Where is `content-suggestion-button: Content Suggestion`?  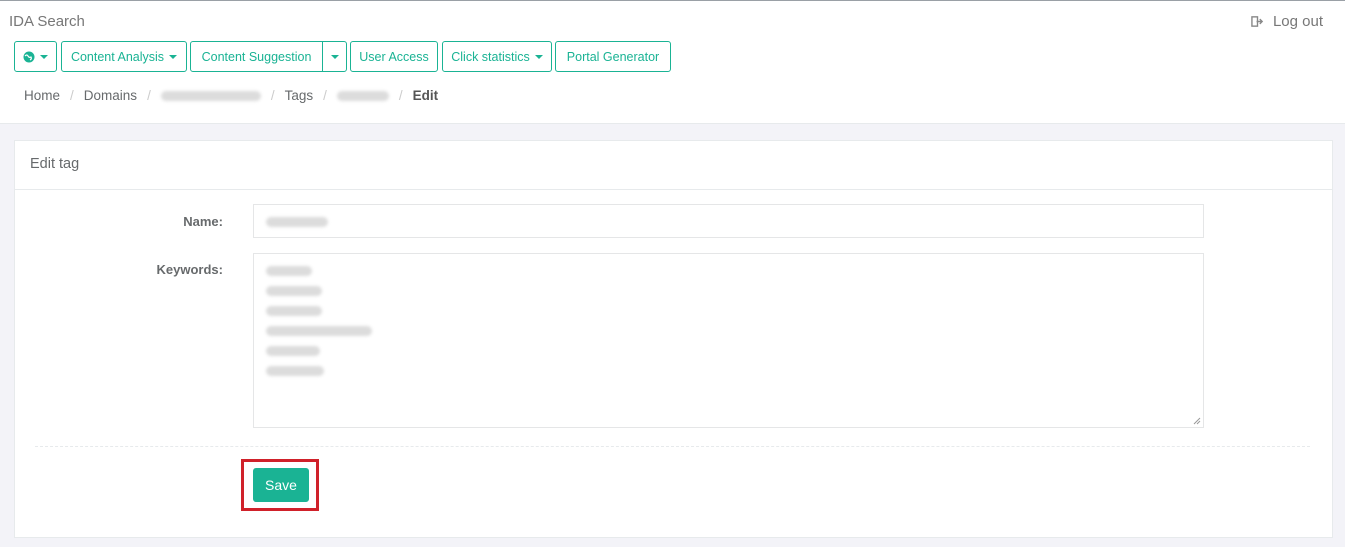
content-suggestion-button: Content Suggestion is located at coordinates (256, 56).